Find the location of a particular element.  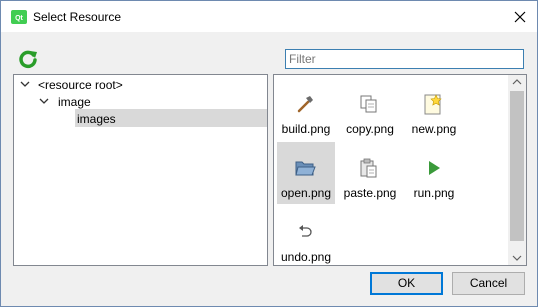

hammer-icon is located at coordinates (305, 104).